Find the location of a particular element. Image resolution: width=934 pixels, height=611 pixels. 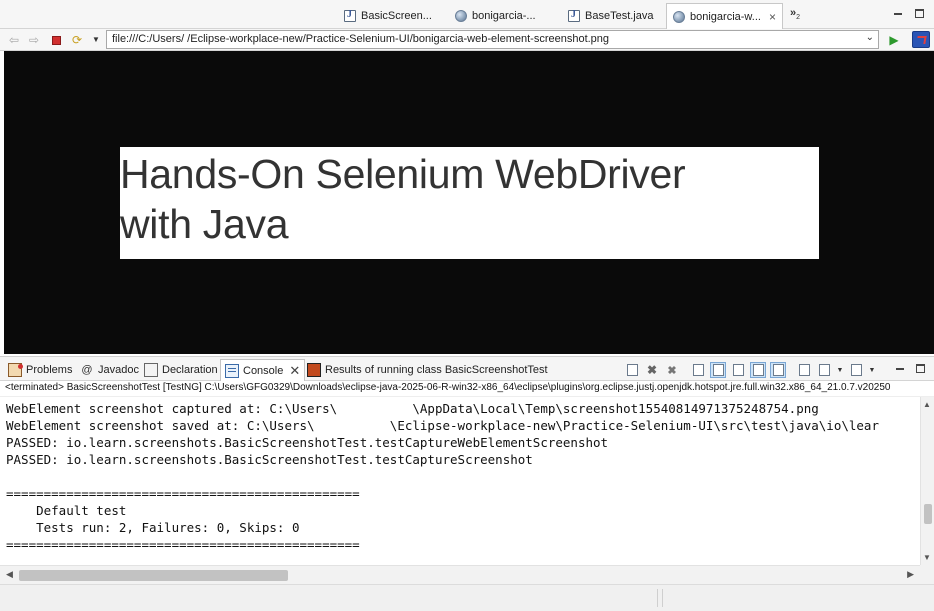

word-wrap-icon is located at coordinates (738, 370).